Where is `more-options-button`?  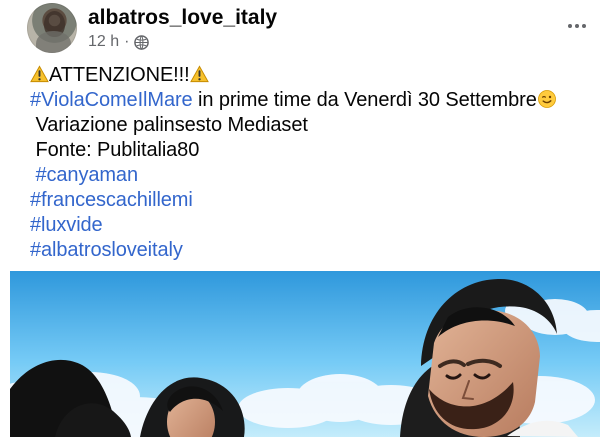
more-options-button is located at coordinates (577, 26).